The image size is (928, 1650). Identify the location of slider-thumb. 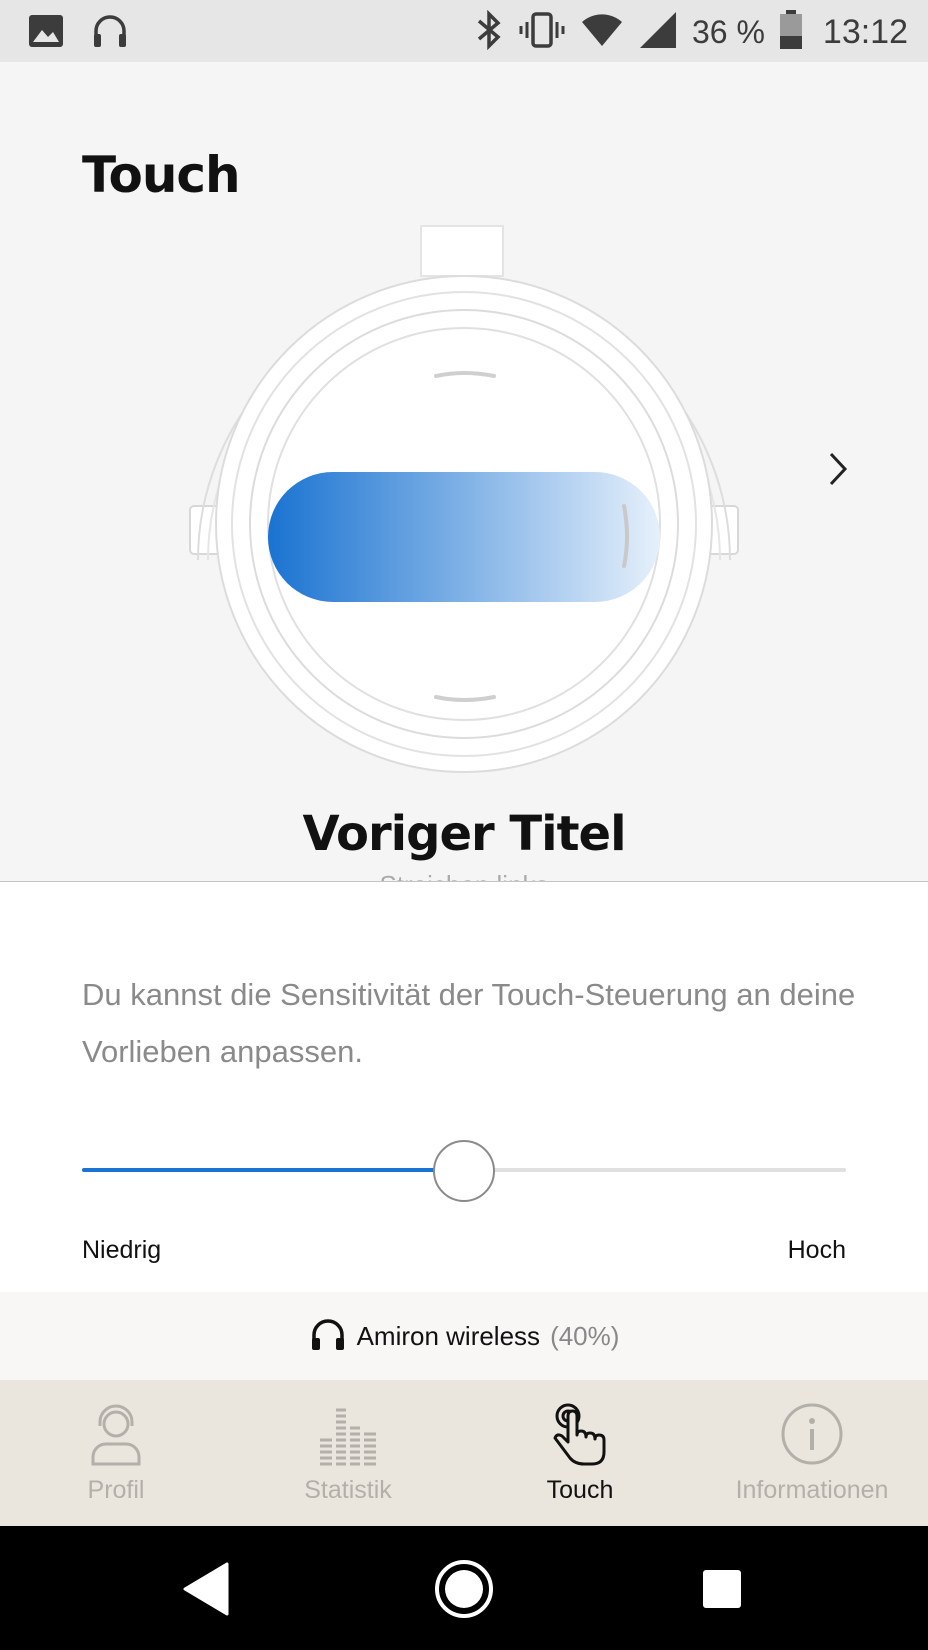
(464, 1171).